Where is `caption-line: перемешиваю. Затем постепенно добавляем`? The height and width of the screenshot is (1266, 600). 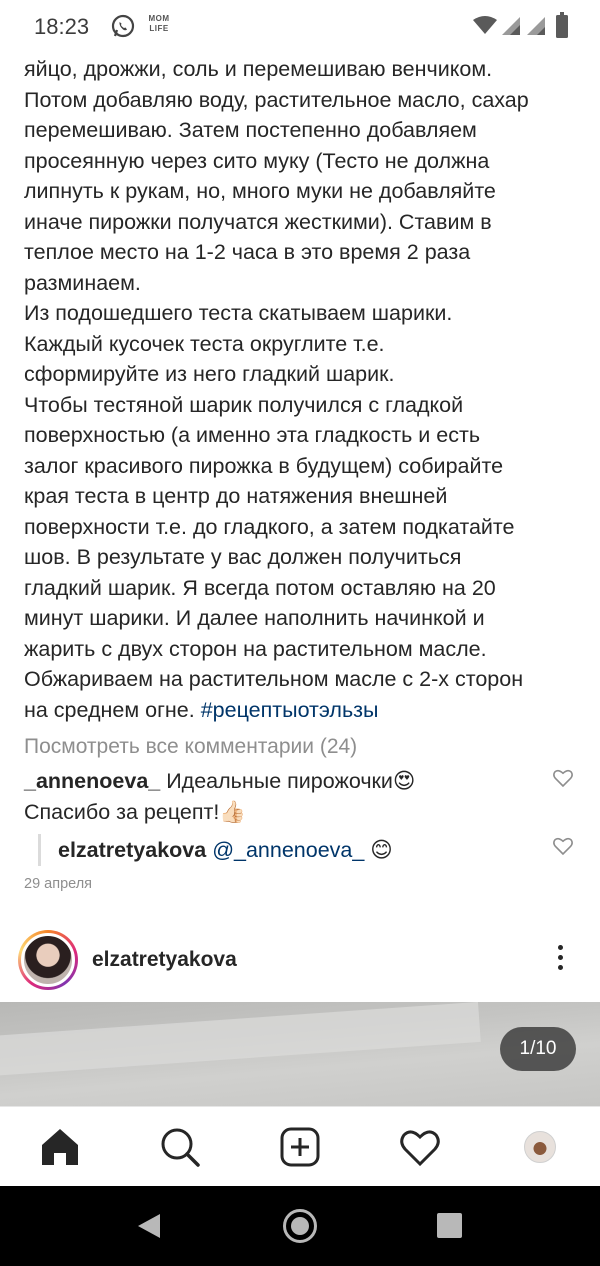 caption-line: перемешиваю. Затем постепенно добавляем is located at coordinates (250, 130).